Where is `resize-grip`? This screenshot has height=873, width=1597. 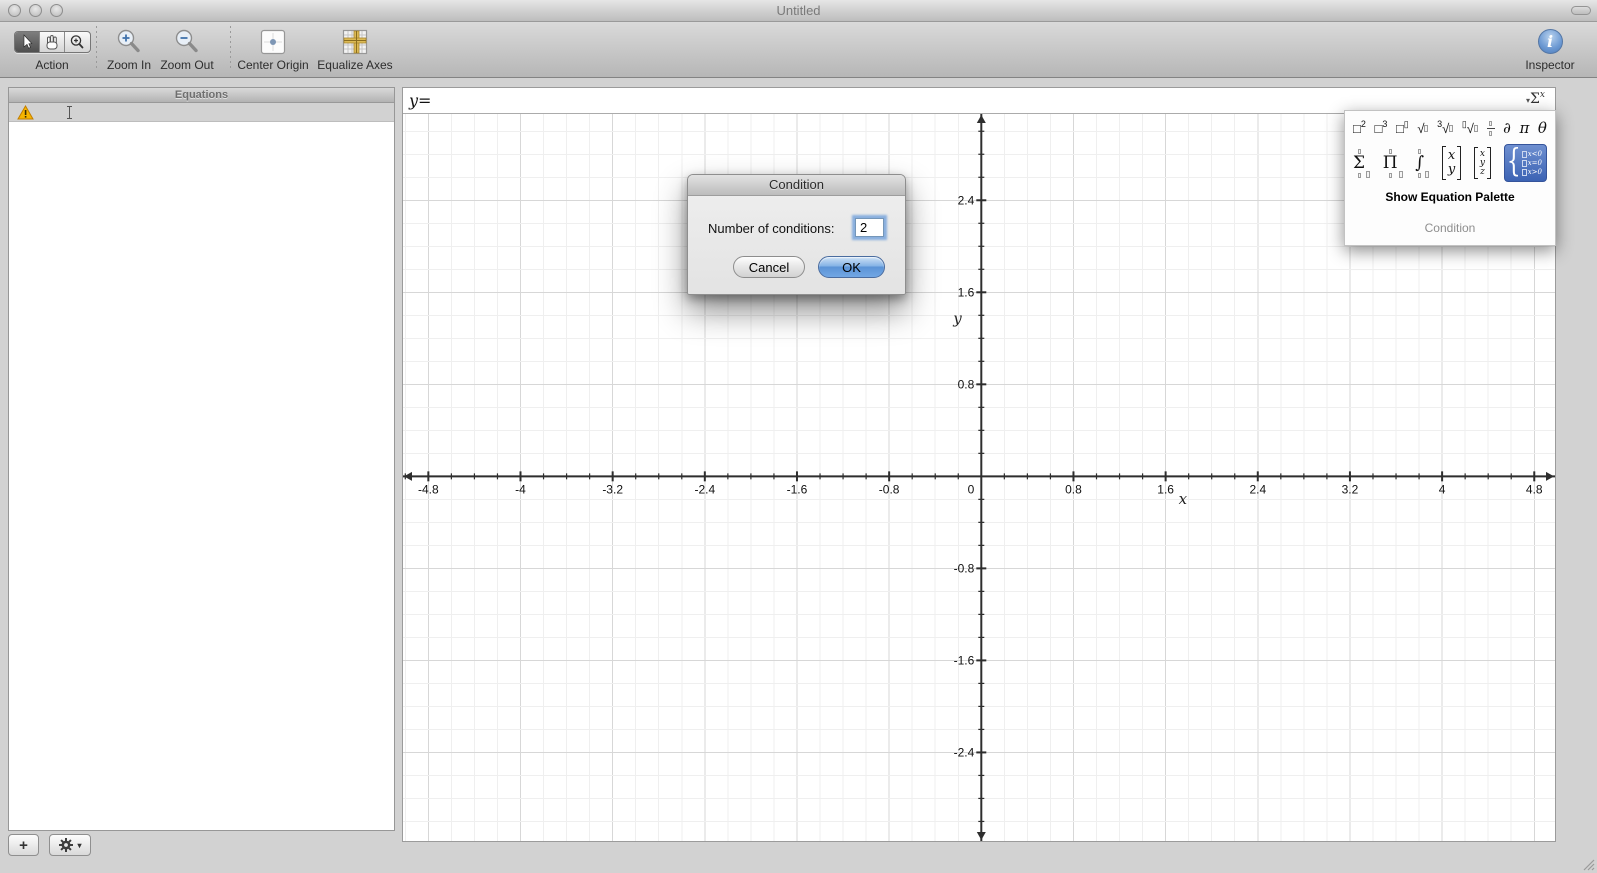
resize-grip is located at coordinates (1588, 864).